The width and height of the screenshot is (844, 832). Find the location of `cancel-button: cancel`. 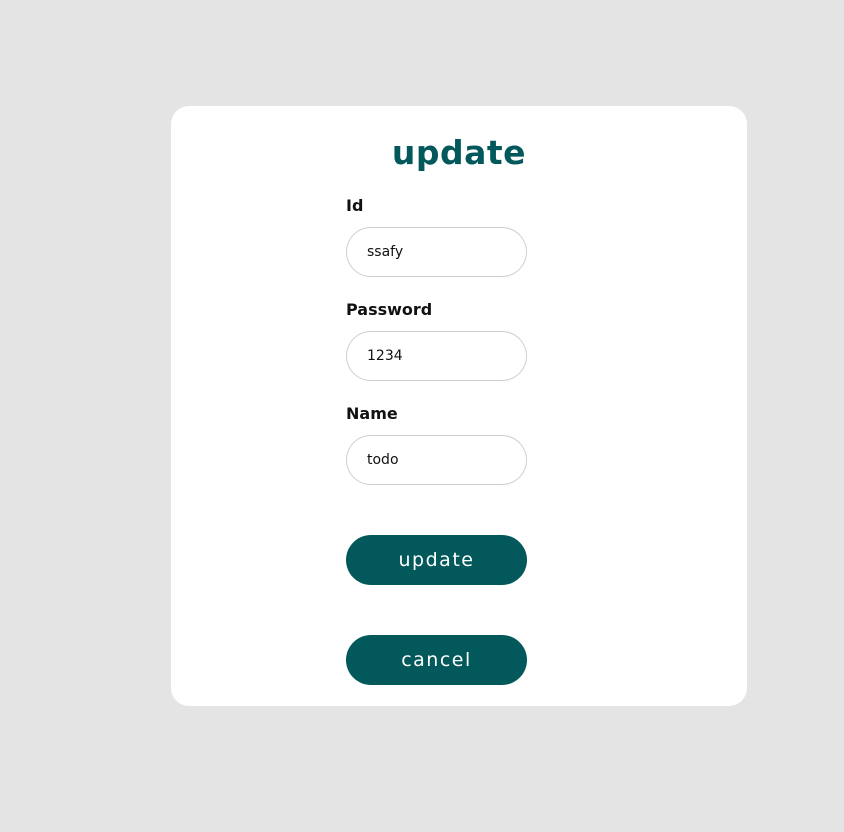

cancel-button: cancel is located at coordinates (436, 660).